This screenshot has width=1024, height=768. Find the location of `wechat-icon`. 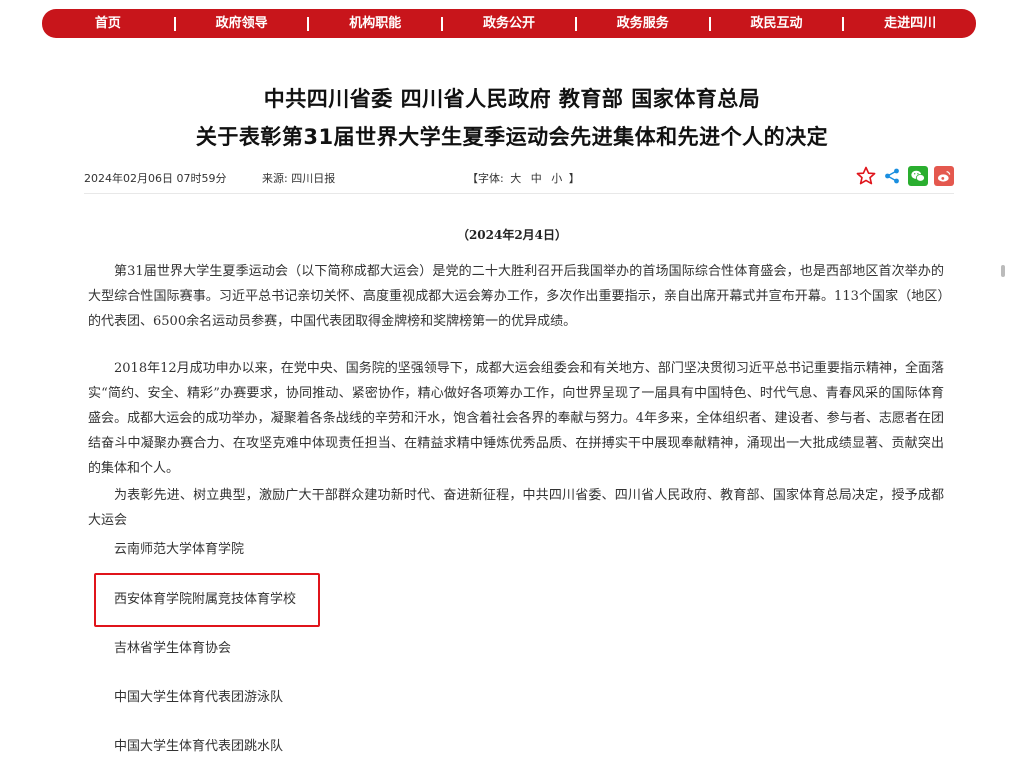

wechat-icon is located at coordinates (918, 176).